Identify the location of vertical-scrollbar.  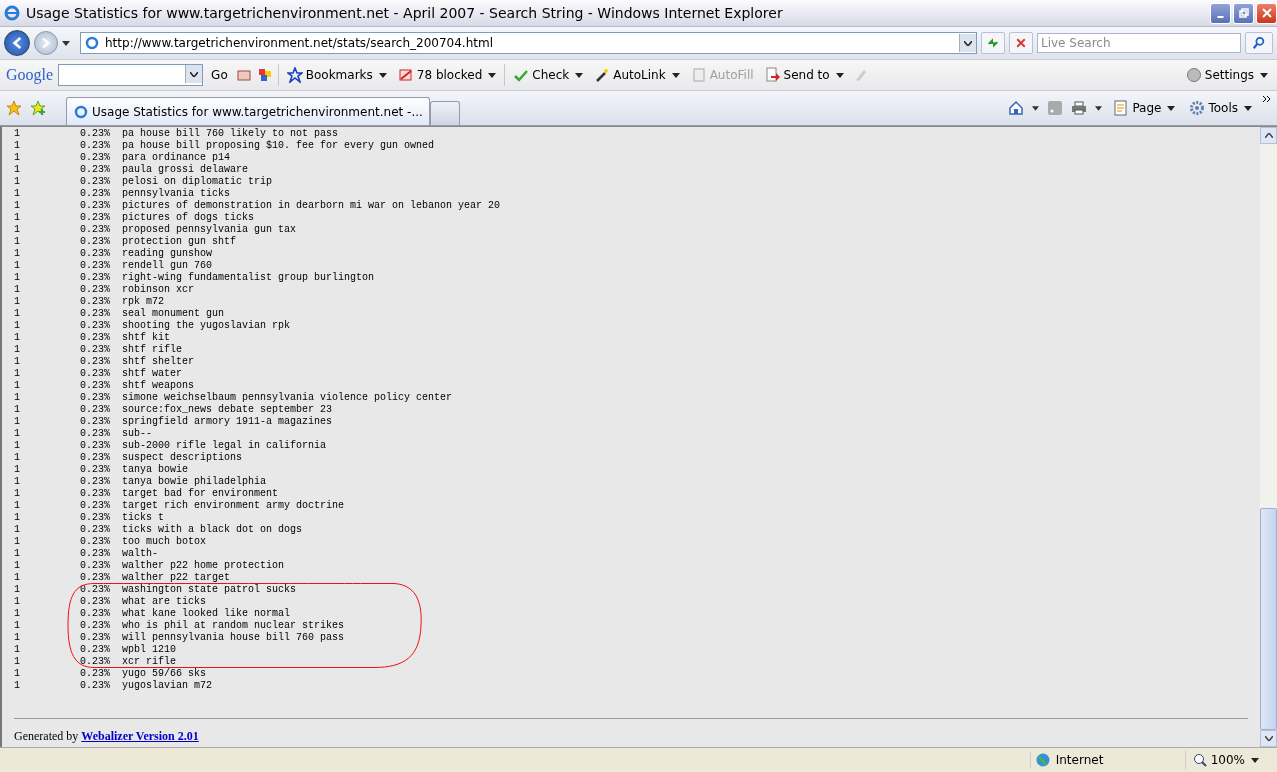
(1268, 437).